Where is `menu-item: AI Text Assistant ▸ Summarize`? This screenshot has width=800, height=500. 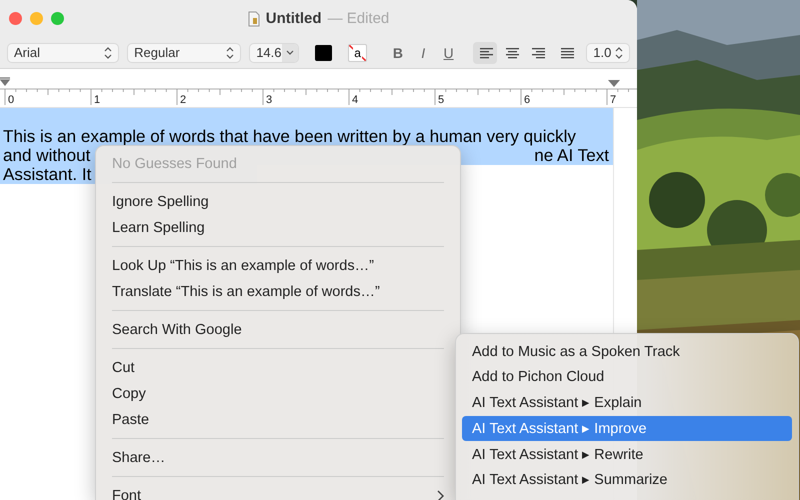 menu-item: AI Text Assistant ▸ Summarize is located at coordinates (627, 479).